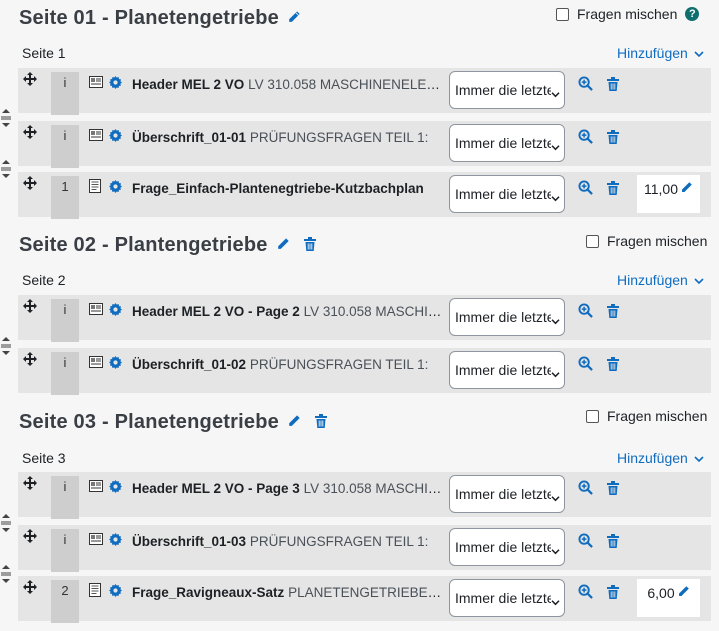 This screenshot has height=631, width=719. Describe the element at coordinates (657, 241) in the screenshot. I see `shuffle-label: Fragen mischen` at that location.